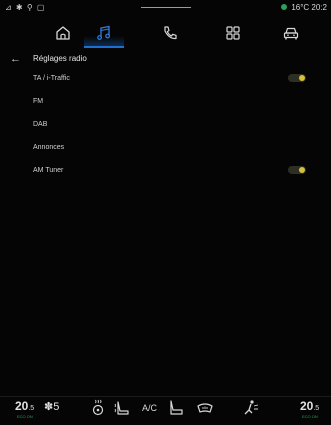 Image resolution: width=331 pixels, height=425 pixels. I want to click on fan-icon: ✽, so click(49, 407).